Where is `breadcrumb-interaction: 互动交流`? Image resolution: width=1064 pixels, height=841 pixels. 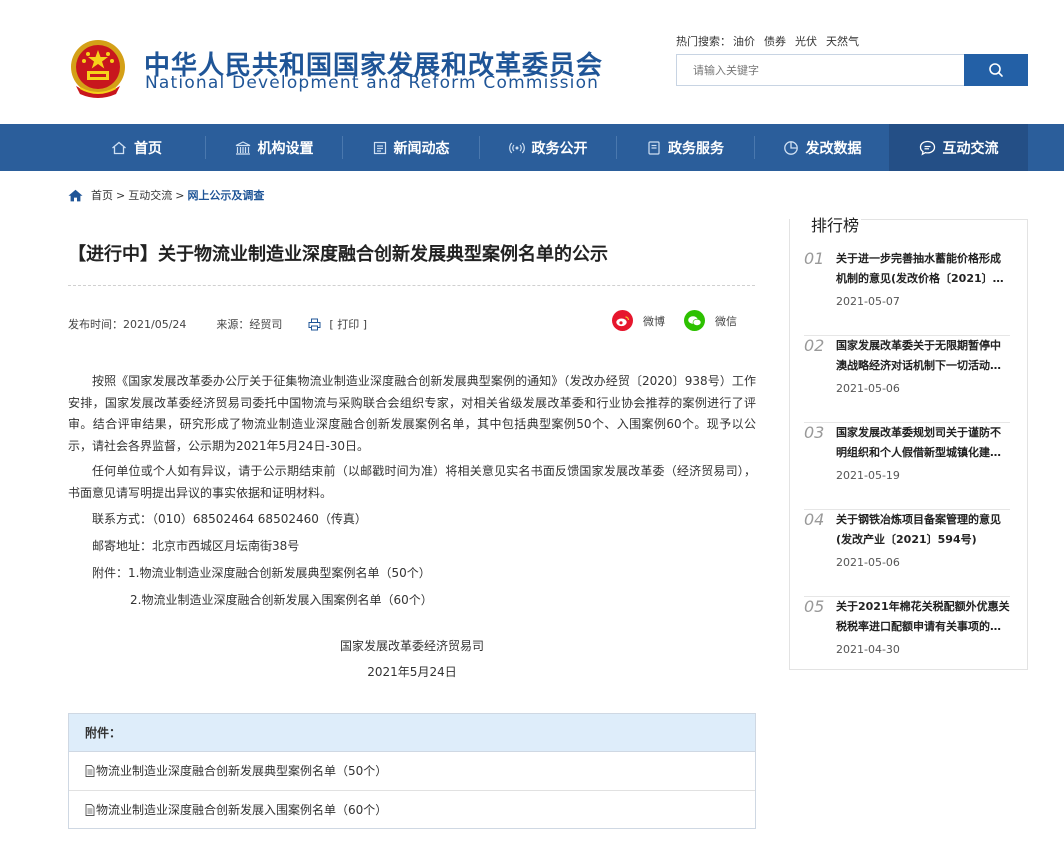 breadcrumb-interaction: 互动交流 is located at coordinates (150, 195).